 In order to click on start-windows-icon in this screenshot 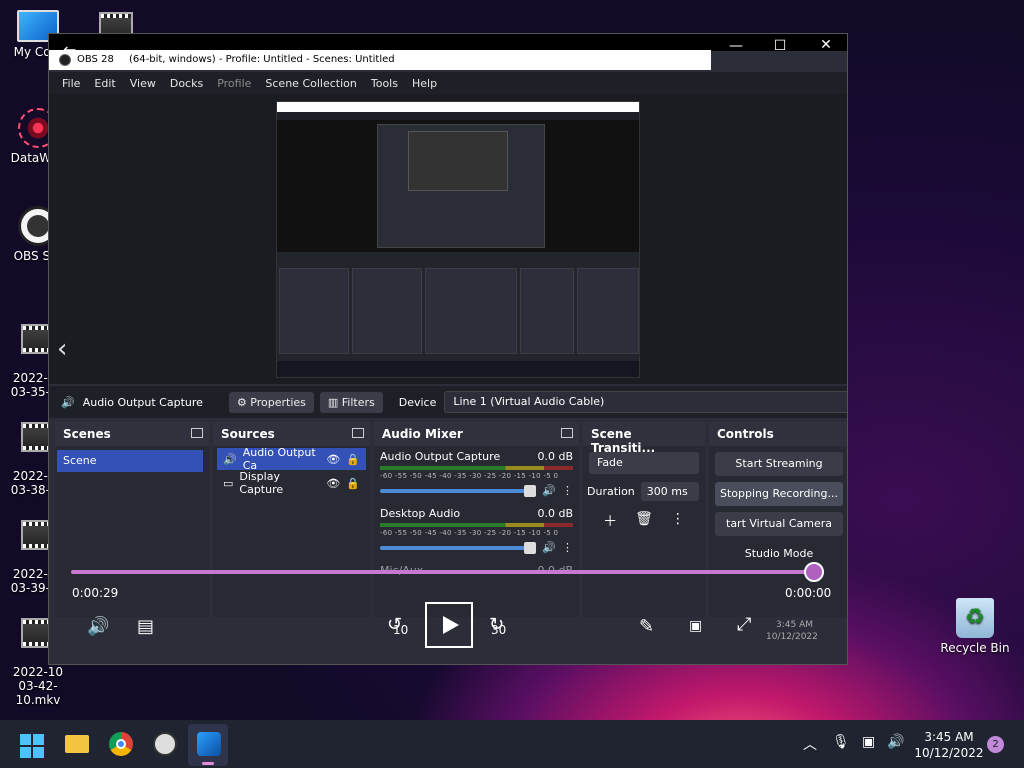, I will do `click(32, 746)`.